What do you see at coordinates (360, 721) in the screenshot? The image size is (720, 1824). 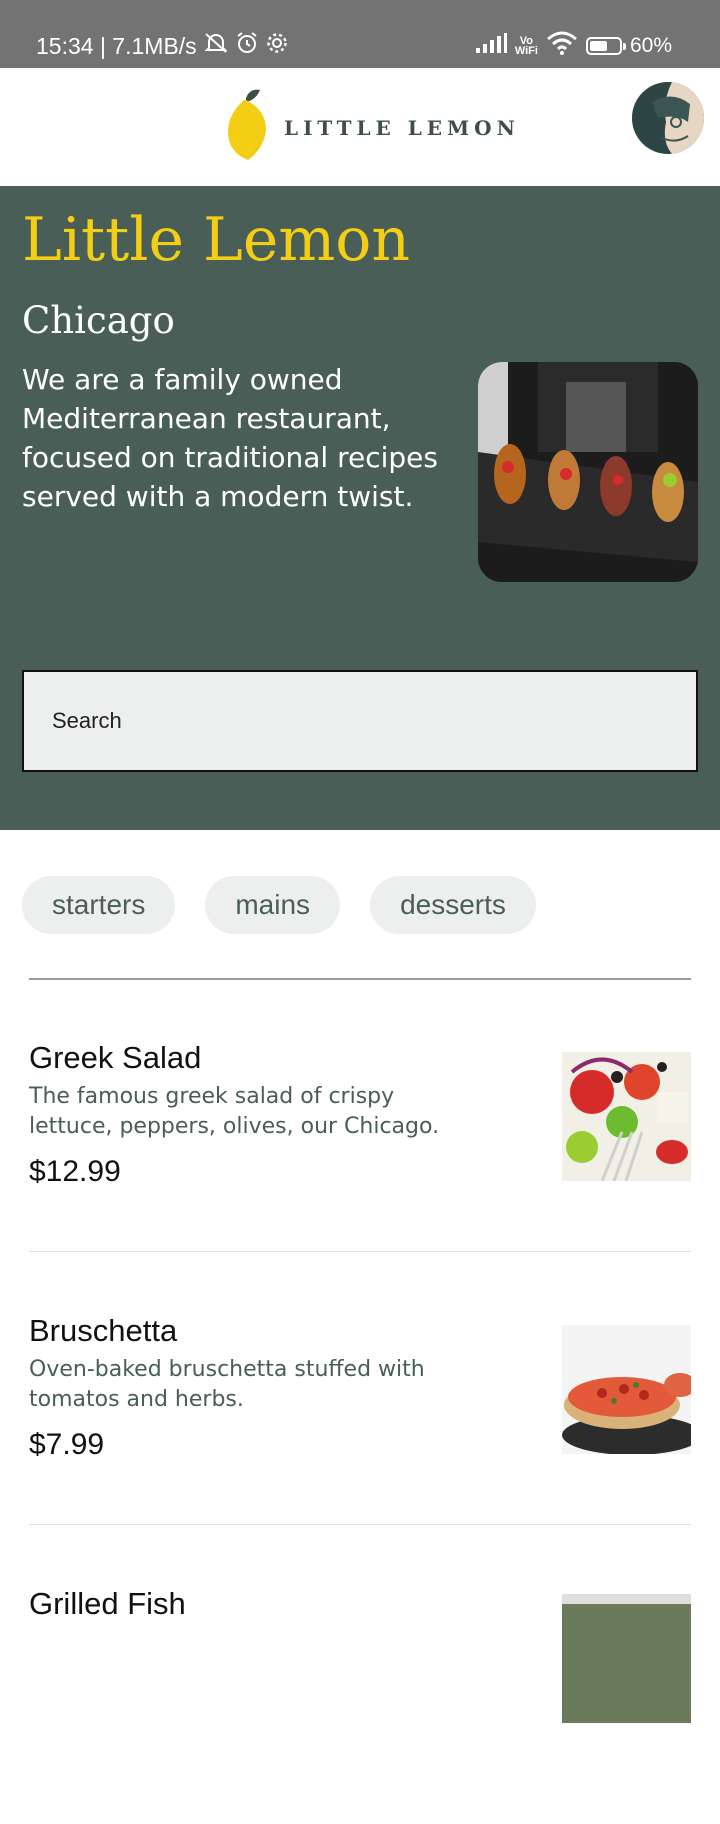 I see `search-input: Search` at bounding box center [360, 721].